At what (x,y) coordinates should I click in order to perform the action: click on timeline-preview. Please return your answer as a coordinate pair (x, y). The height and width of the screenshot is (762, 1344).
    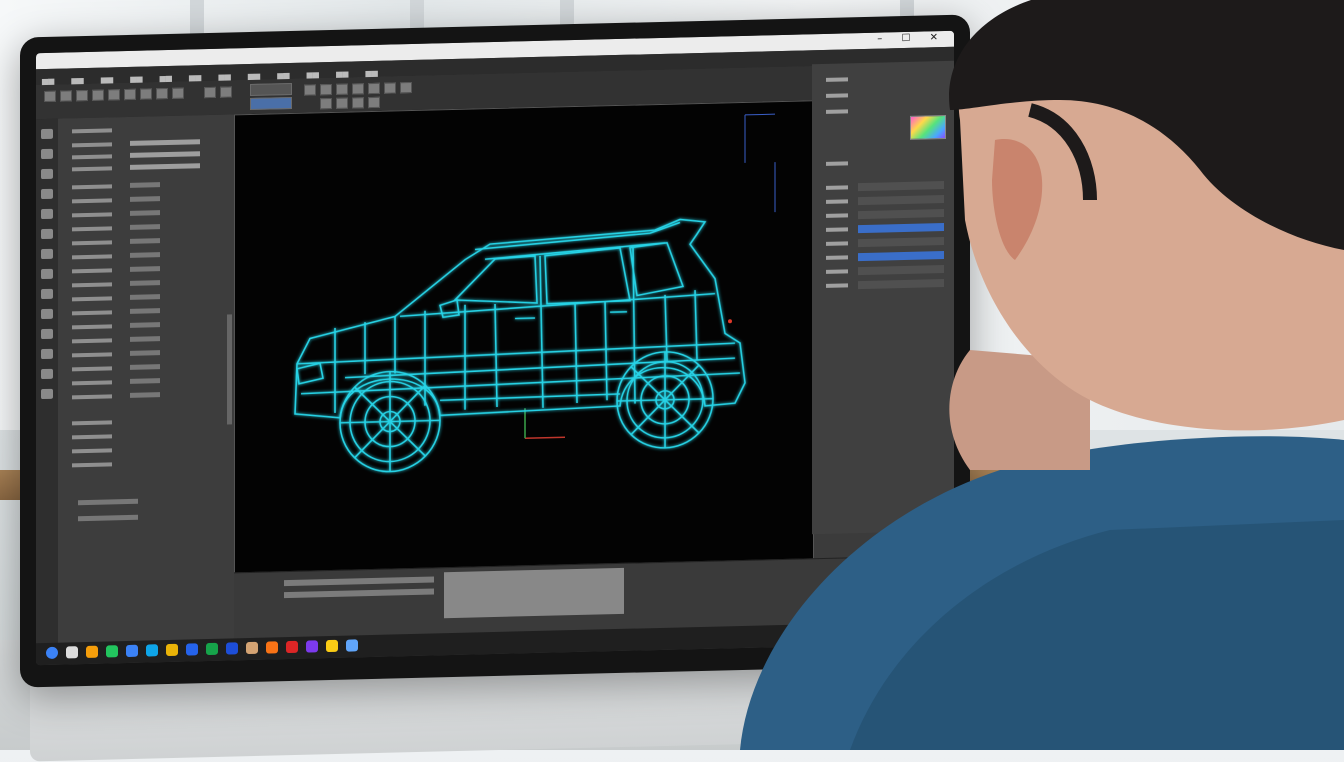
    Looking at the image, I should click on (534, 593).